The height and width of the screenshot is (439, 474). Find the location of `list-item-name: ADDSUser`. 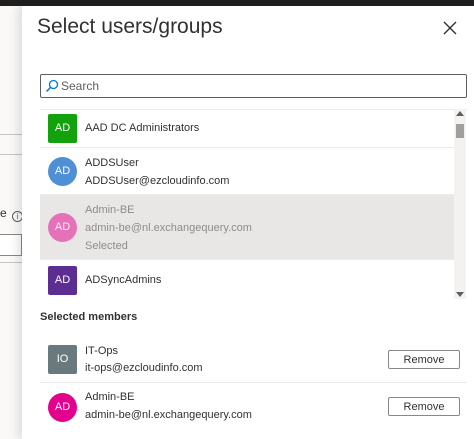

list-item-name: ADDSUser is located at coordinates (112, 163).